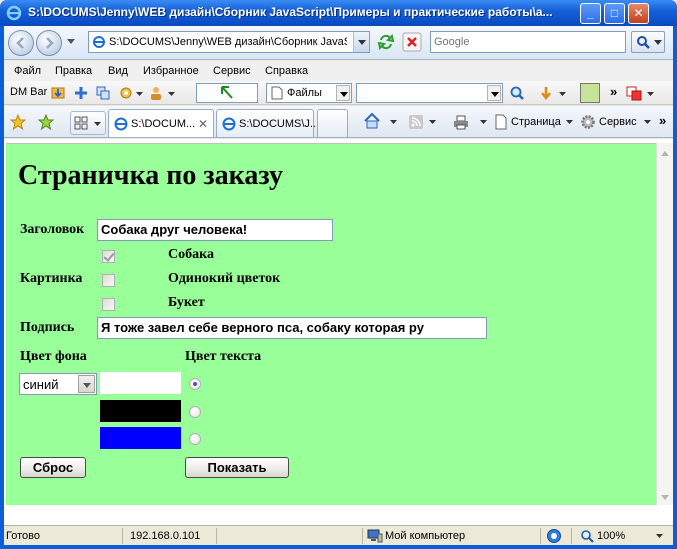 This screenshot has width=677, height=549. Describe the element at coordinates (494, 93) in the screenshot. I see `dm-url-combo-arrow` at that location.